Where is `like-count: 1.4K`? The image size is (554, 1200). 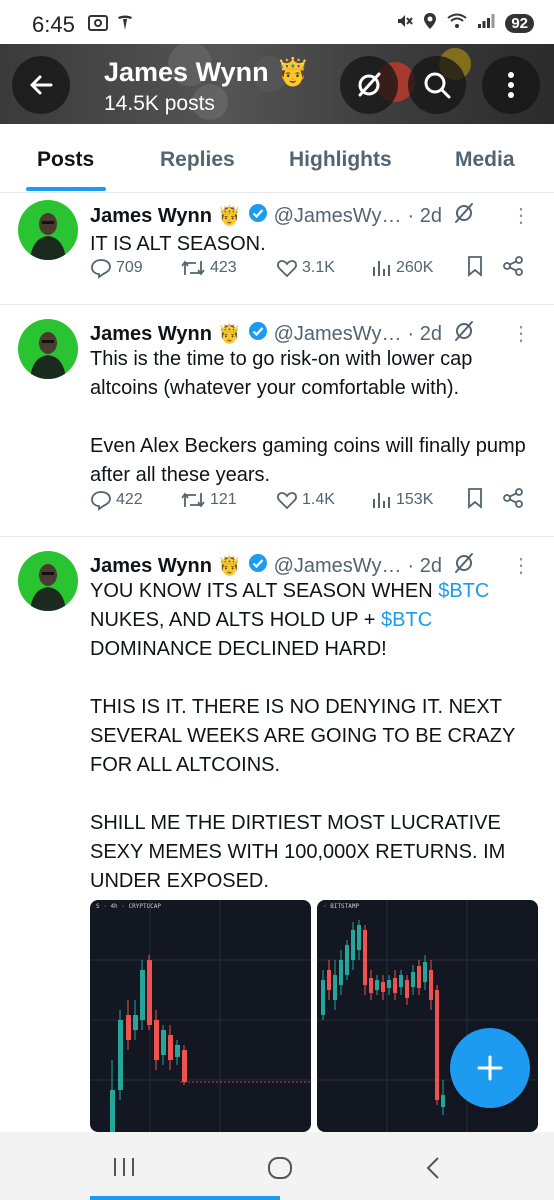
like-count: 1.4K is located at coordinates (318, 499).